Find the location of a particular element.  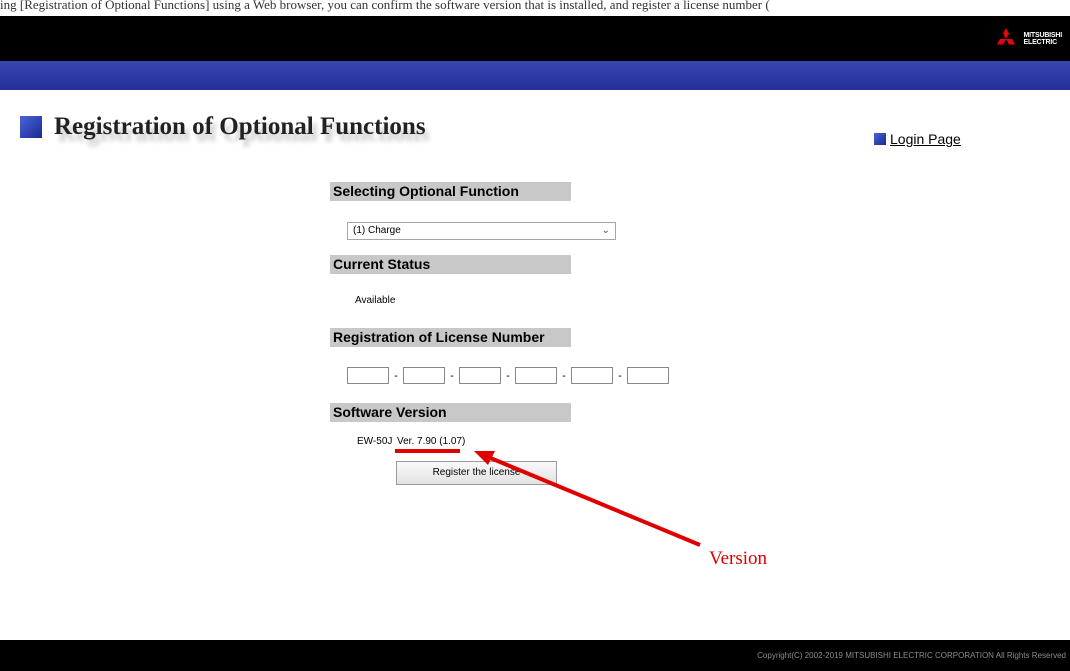

link-square-icon is located at coordinates (880, 139).